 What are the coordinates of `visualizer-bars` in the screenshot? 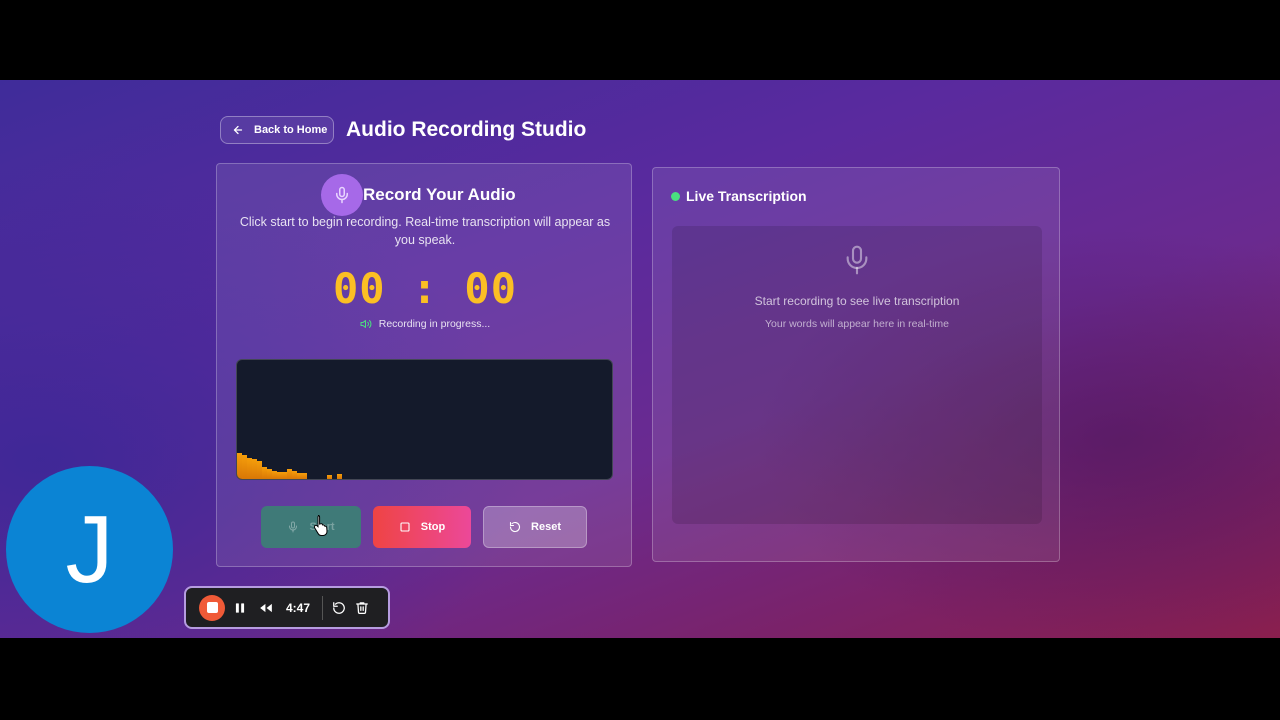 It's located at (424, 419).